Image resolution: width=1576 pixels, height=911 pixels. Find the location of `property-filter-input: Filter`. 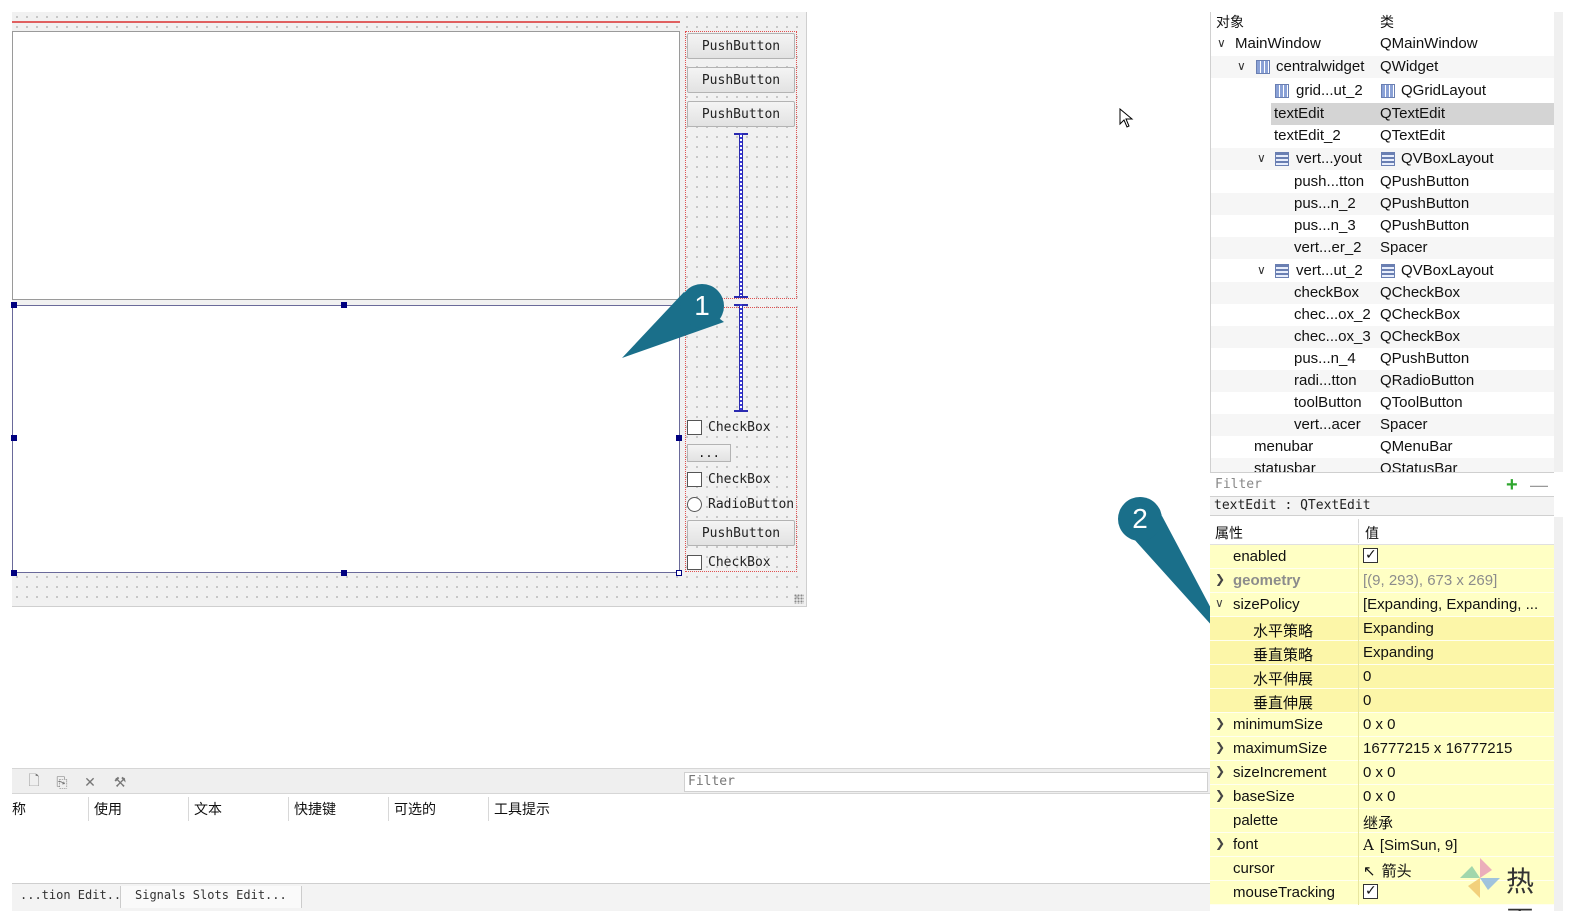

property-filter-input: Filter is located at coordinates (1357, 485).